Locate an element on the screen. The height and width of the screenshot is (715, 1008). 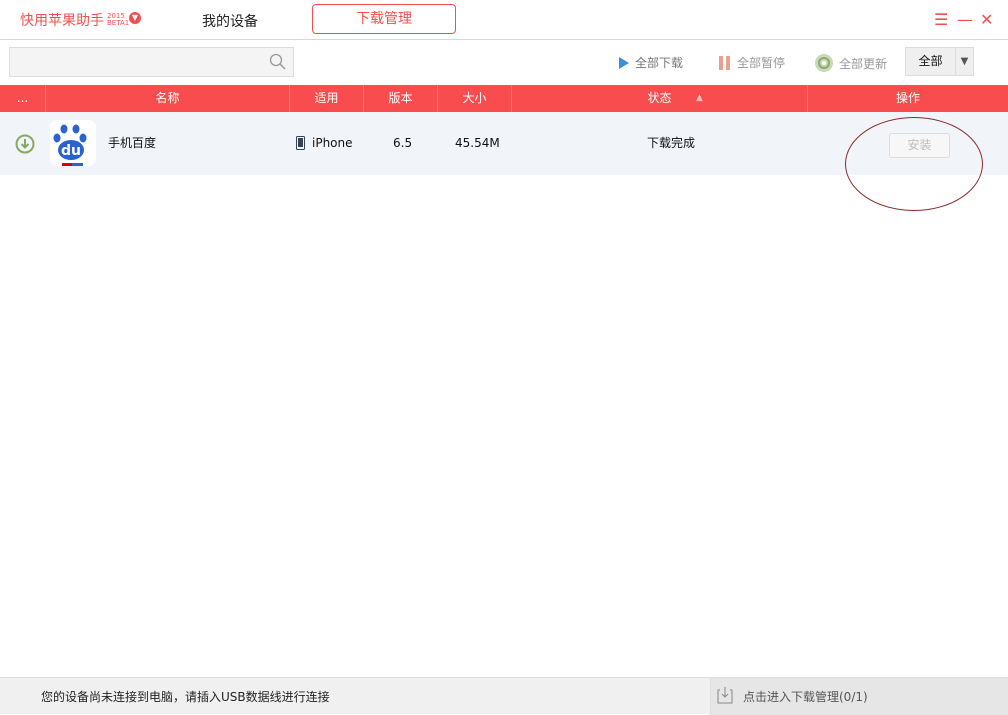
app-logo: 快用苹果助手 2015 BETA1 is located at coordinates (74, 20).